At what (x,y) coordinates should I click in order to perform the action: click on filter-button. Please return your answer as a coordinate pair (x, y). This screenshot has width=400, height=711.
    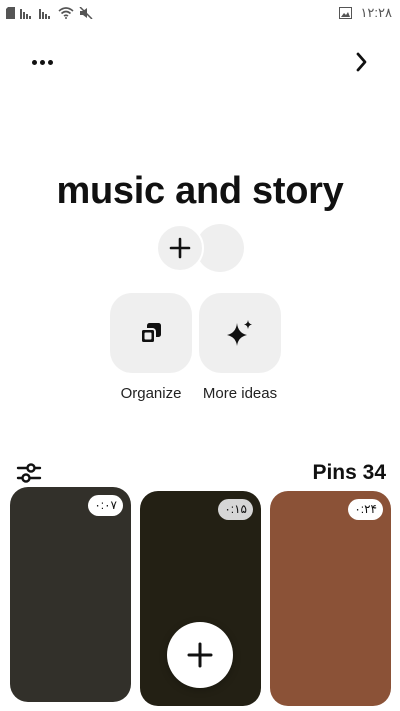
    Looking at the image, I should click on (29, 473).